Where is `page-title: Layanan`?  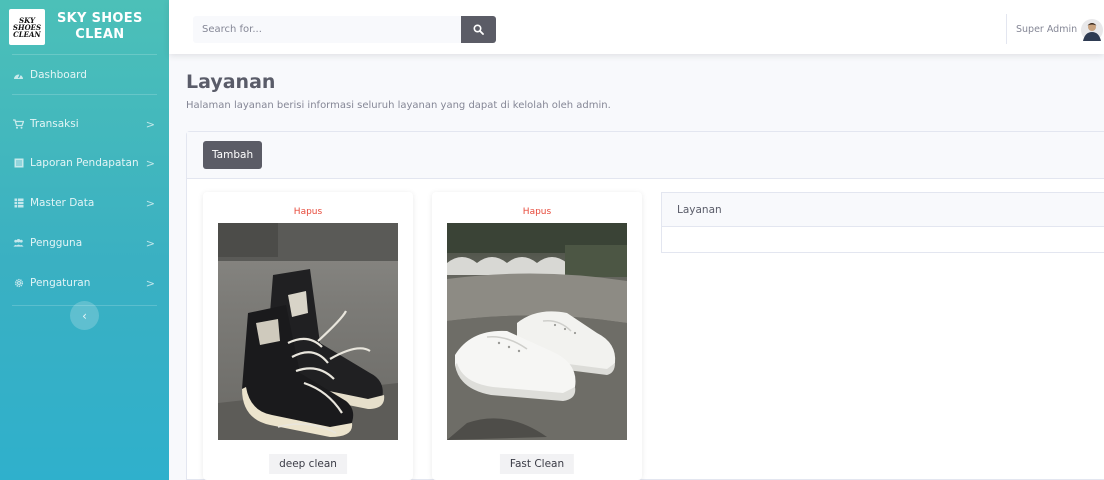
page-title: Layanan is located at coordinates (231, 82).